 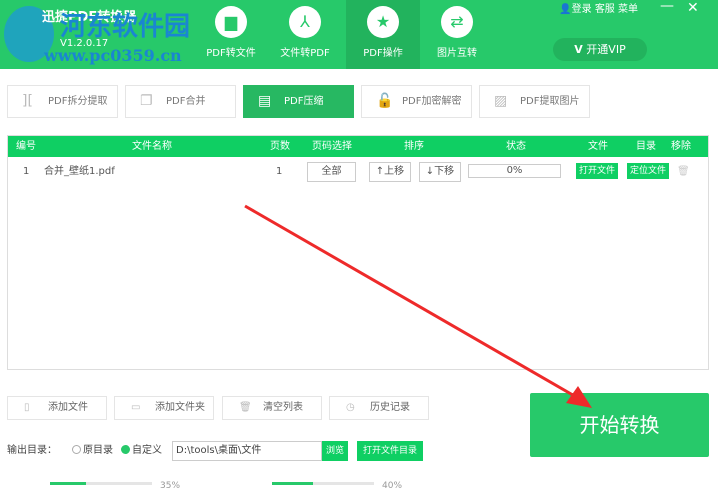 I want to click on tool-pdf-extract-images: ▨ PDF提取图片, so click(x=534, y=101).